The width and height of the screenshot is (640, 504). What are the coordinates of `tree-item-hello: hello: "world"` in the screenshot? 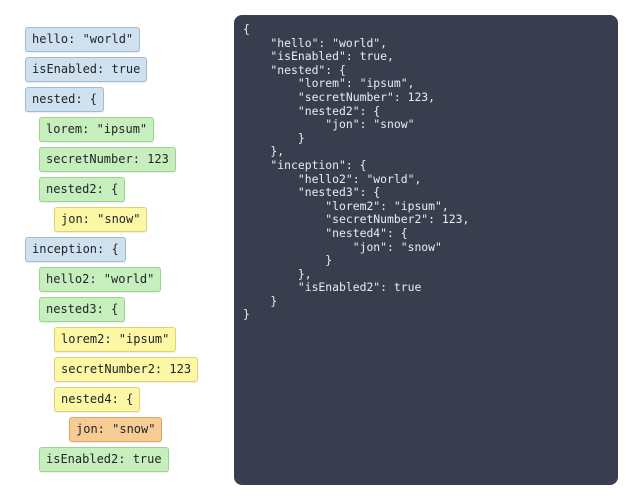 It's located at (83, 39).